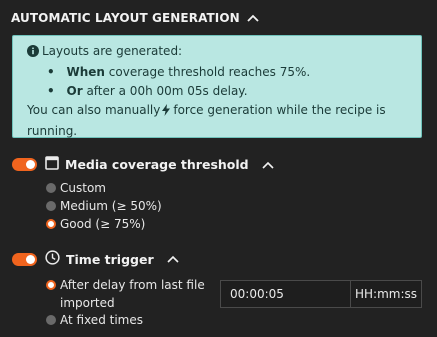 This screenshot has width=437, height=337. Describe the element at coordinates (101, 320) in the screenshot. I see `radio-label: At fixed times` at that location.